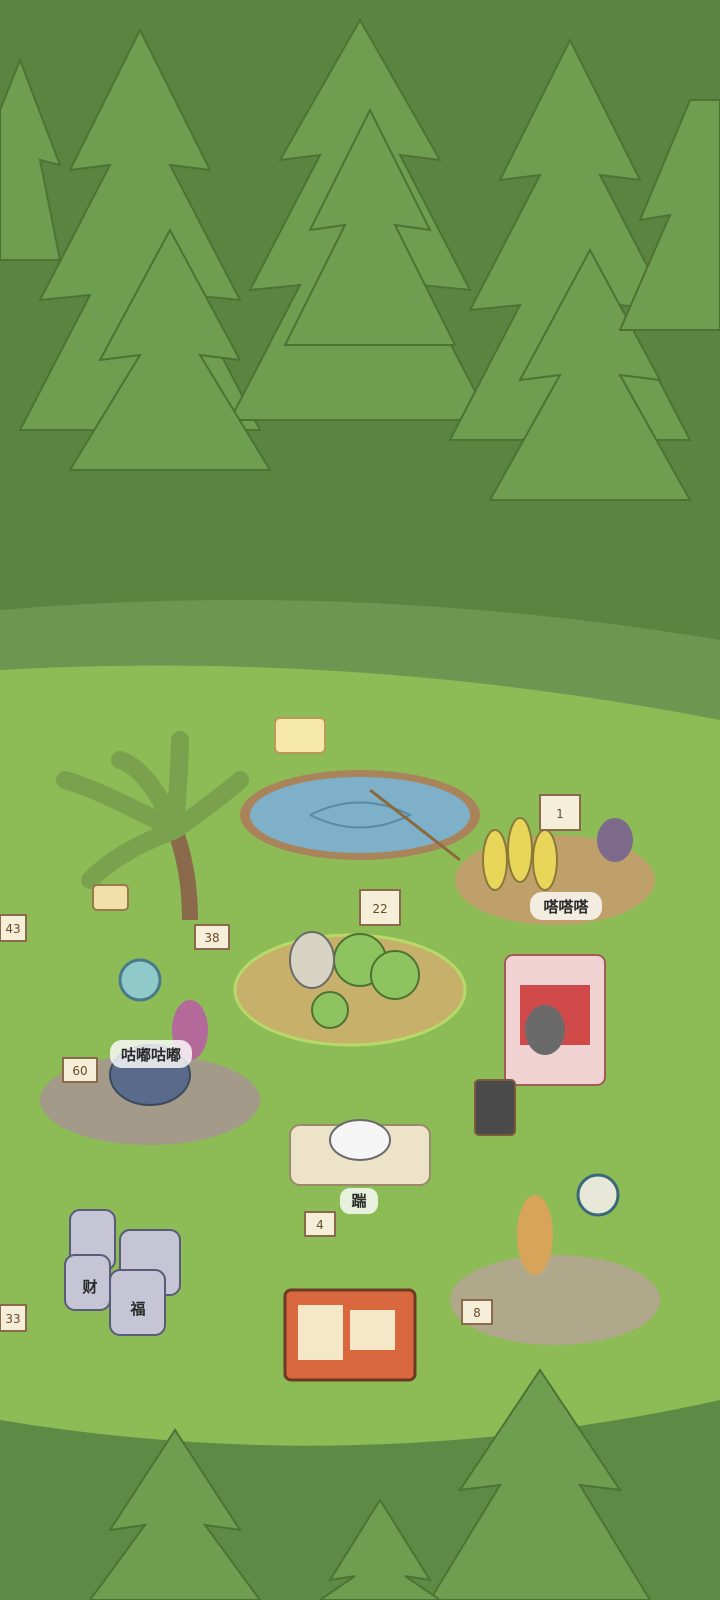  I want to click on svg-text: 60, so click(79, 1071).